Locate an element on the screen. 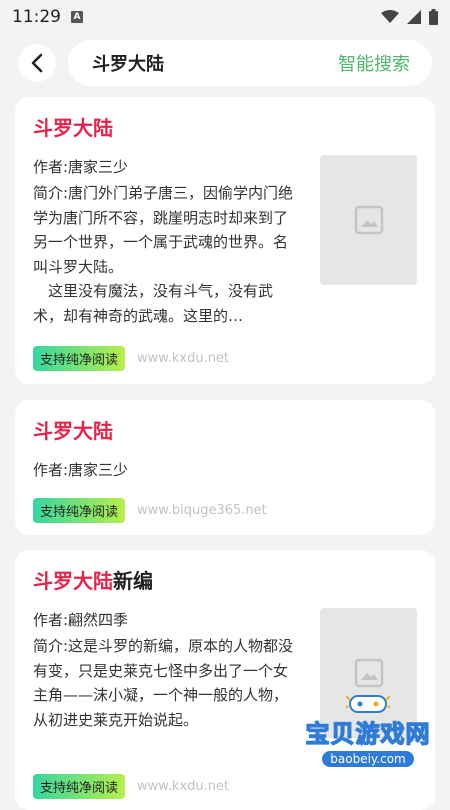 This screenshot has height=810, width=450. search-input: 斗罗大陆 智能搜索 is located at coordinates (250, 63).